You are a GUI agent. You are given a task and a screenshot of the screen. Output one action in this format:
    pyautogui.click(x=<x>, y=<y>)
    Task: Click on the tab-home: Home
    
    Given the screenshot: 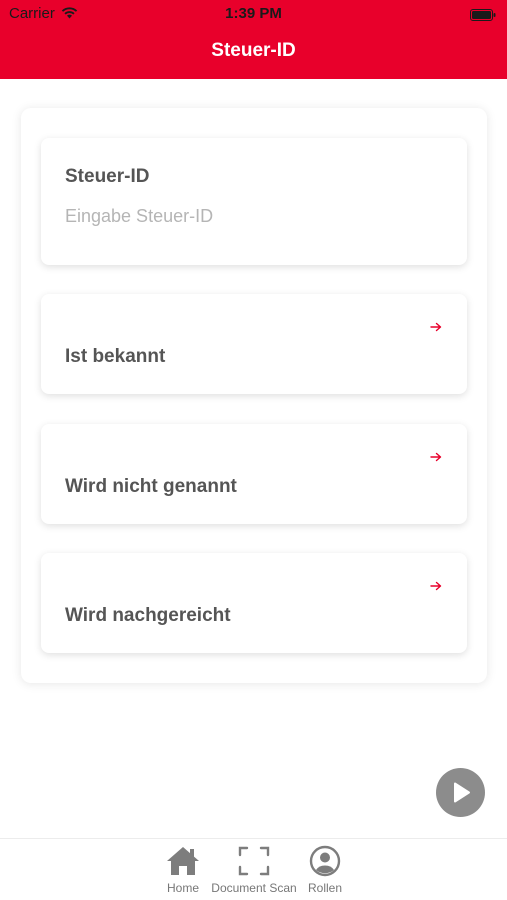 What is the action you would take?
    pyautogui.click(x=183, y=870)
    